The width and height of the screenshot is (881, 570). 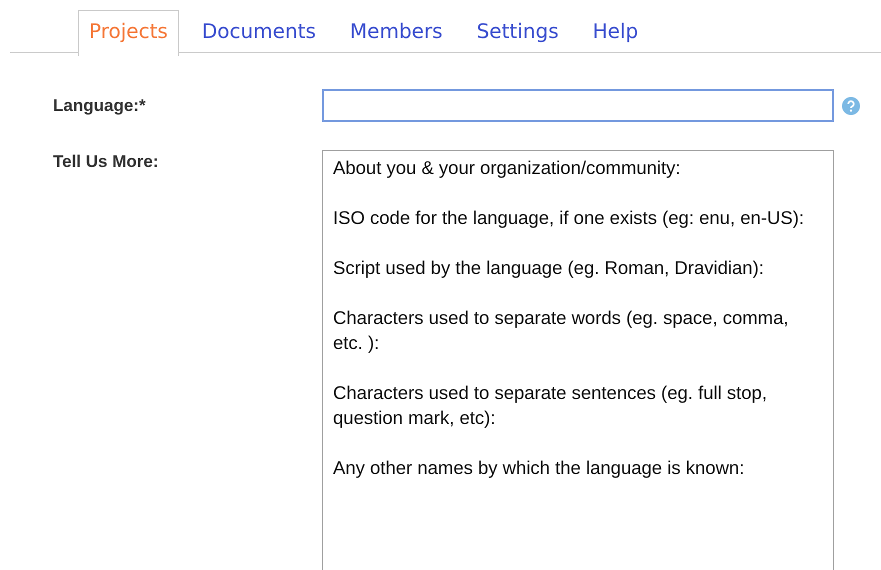 What do you see at coordinates (396, 32) in the screenshot?
I see `tab: Members` at bounding box center [396, 32].